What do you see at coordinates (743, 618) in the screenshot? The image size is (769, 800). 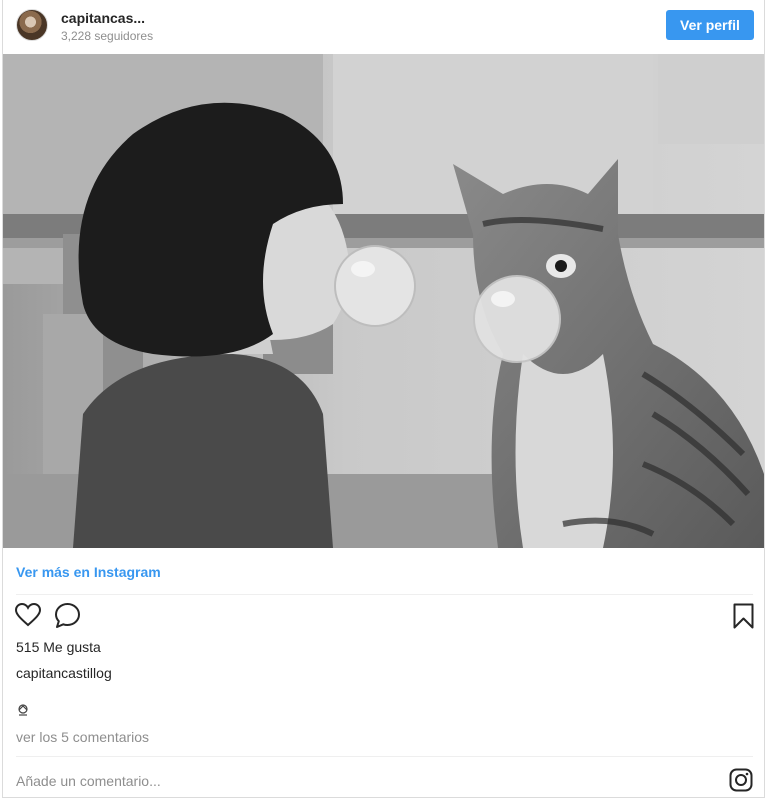 I see `bookmark-icon` at bounding box center [743, 618].